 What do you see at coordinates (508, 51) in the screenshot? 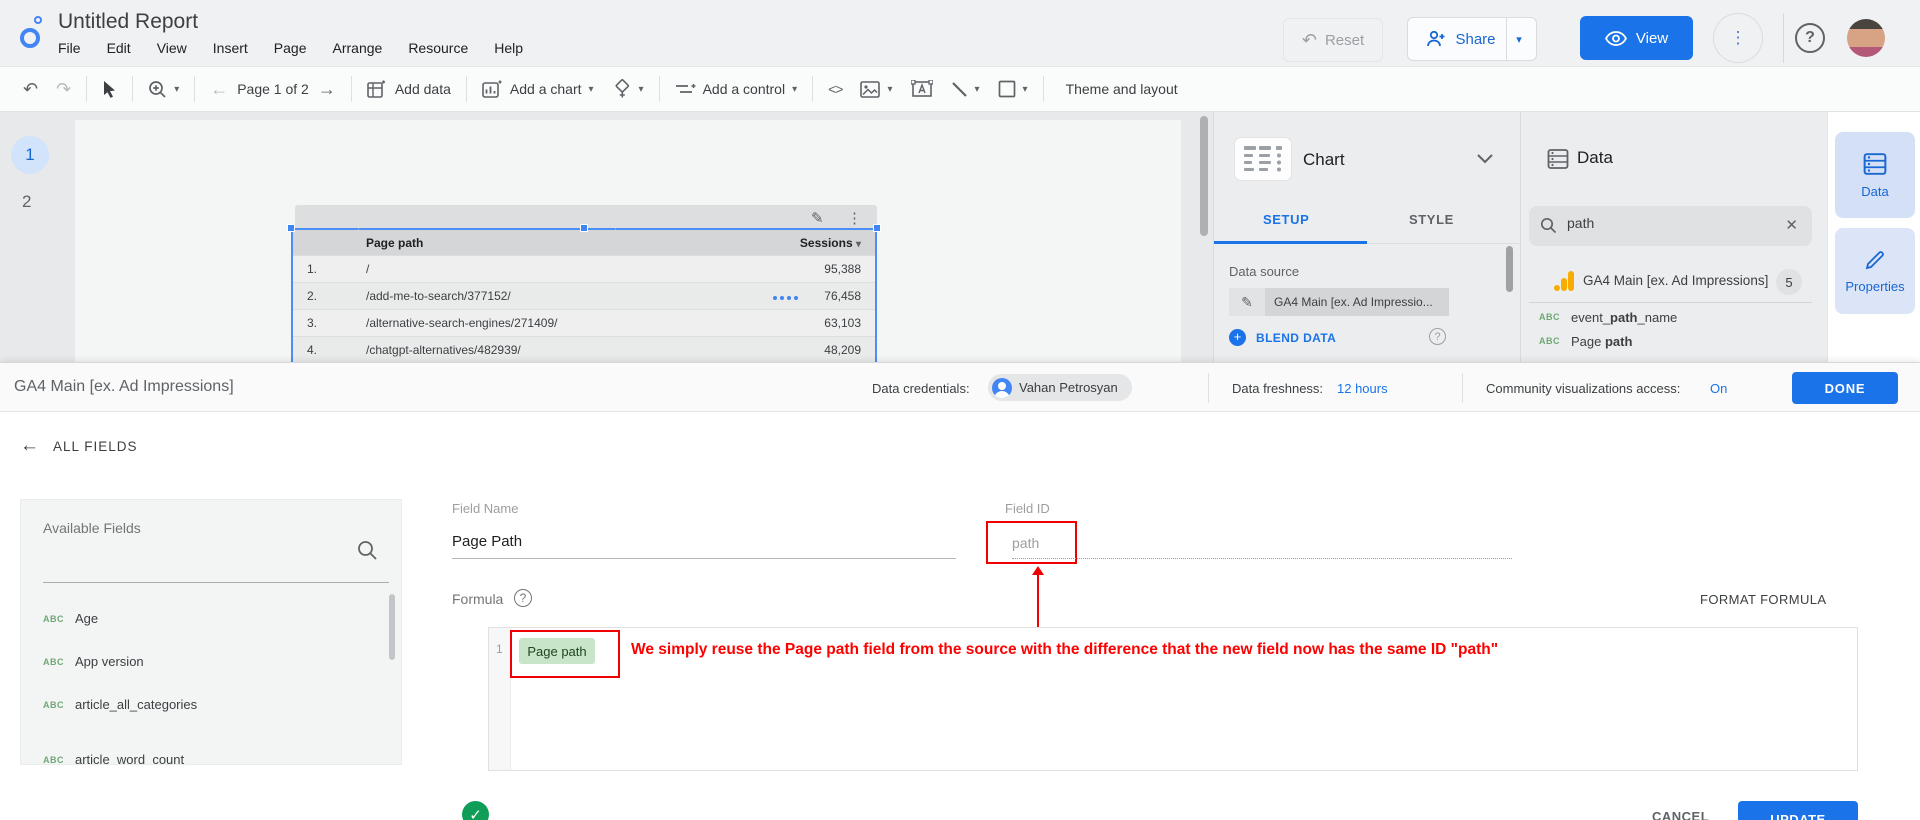
I see `menu-help: Help` at bounding box center [508, 51].